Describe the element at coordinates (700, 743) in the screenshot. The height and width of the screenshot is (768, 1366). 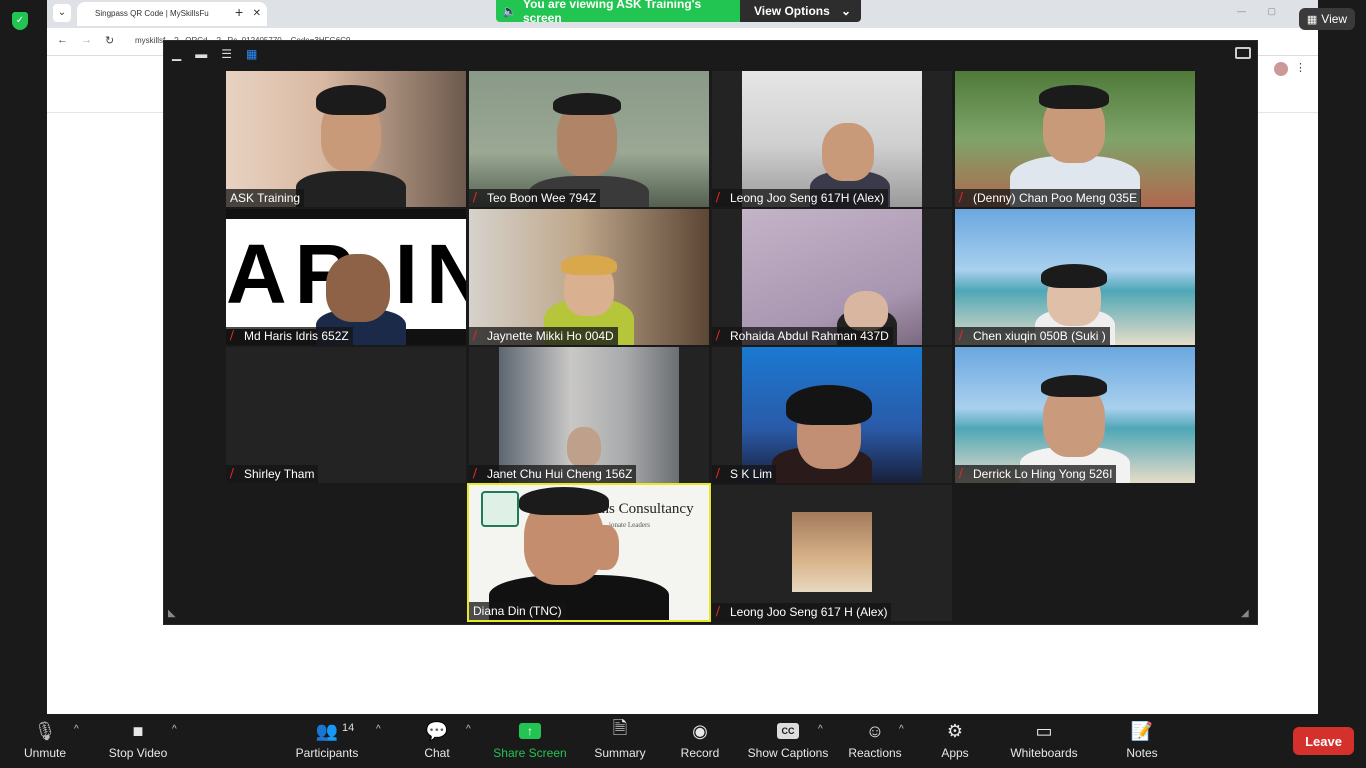
I see `record-button: ◉ Record` at that location.